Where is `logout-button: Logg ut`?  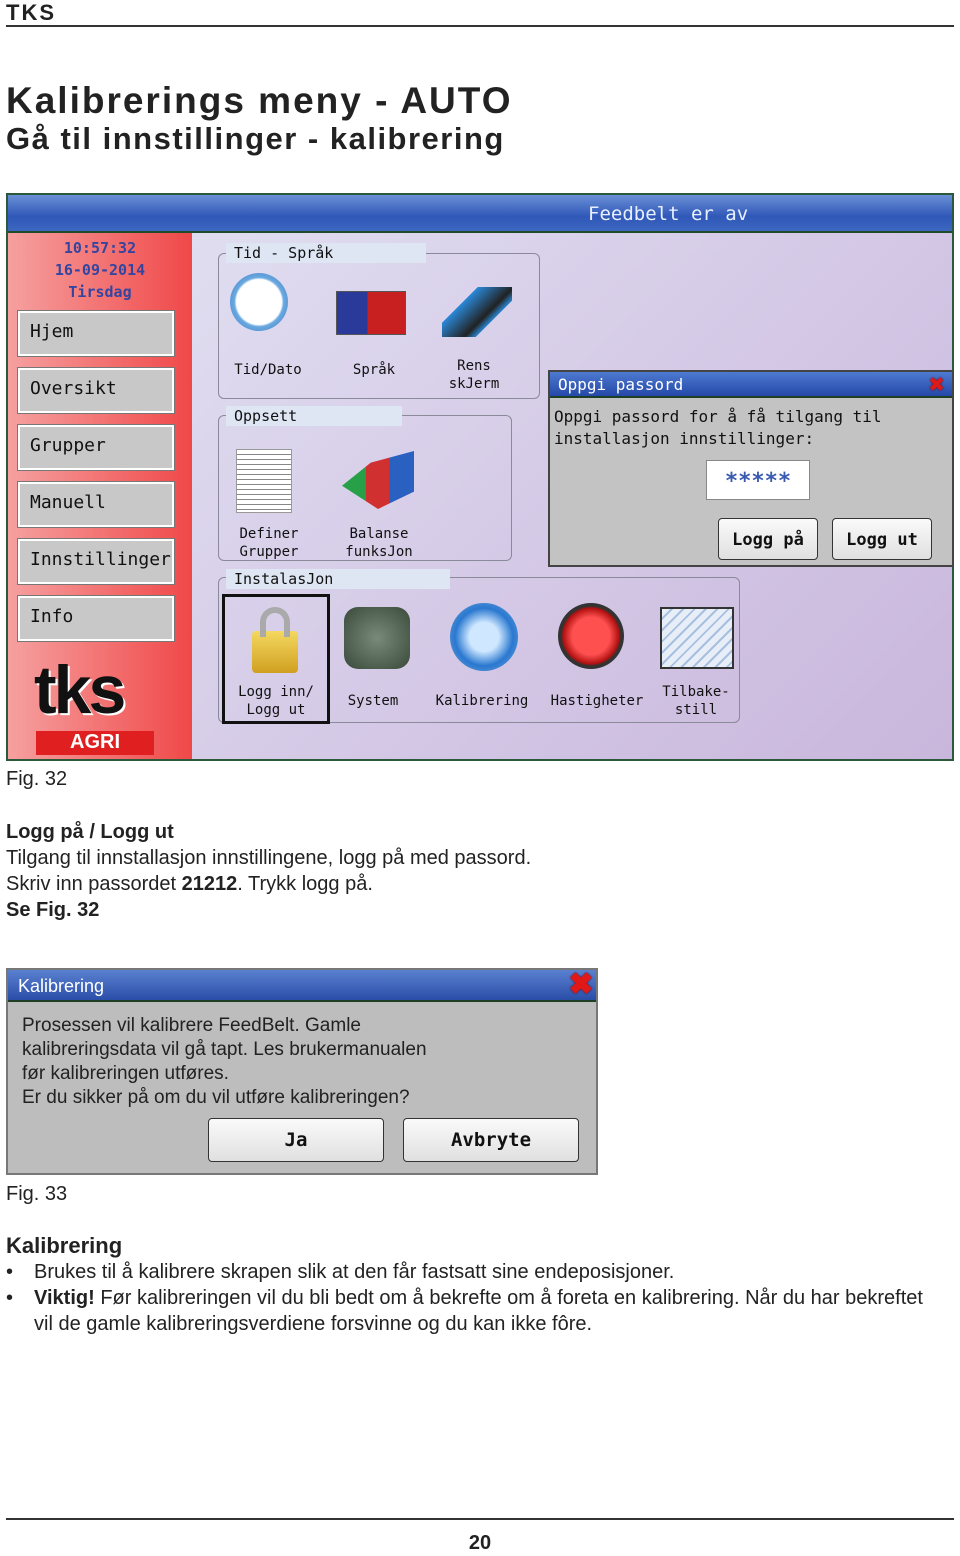
logout-button: Logg ut is located at coordinates (882, 539).